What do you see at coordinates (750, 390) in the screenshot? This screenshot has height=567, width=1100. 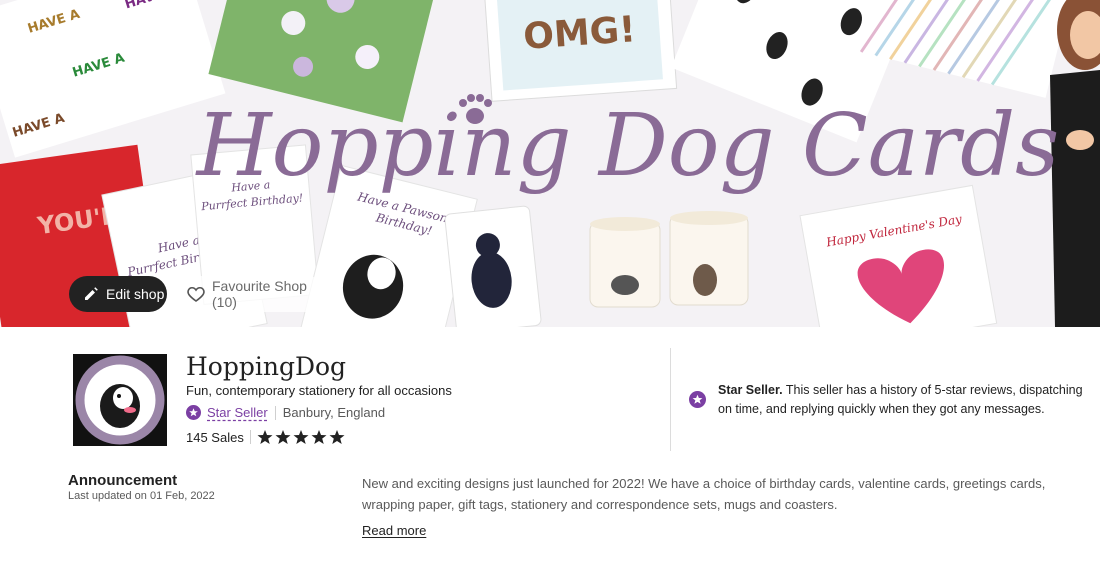 I see `star-seller-heading: Star Seller.` at bounding box center [750, 390].